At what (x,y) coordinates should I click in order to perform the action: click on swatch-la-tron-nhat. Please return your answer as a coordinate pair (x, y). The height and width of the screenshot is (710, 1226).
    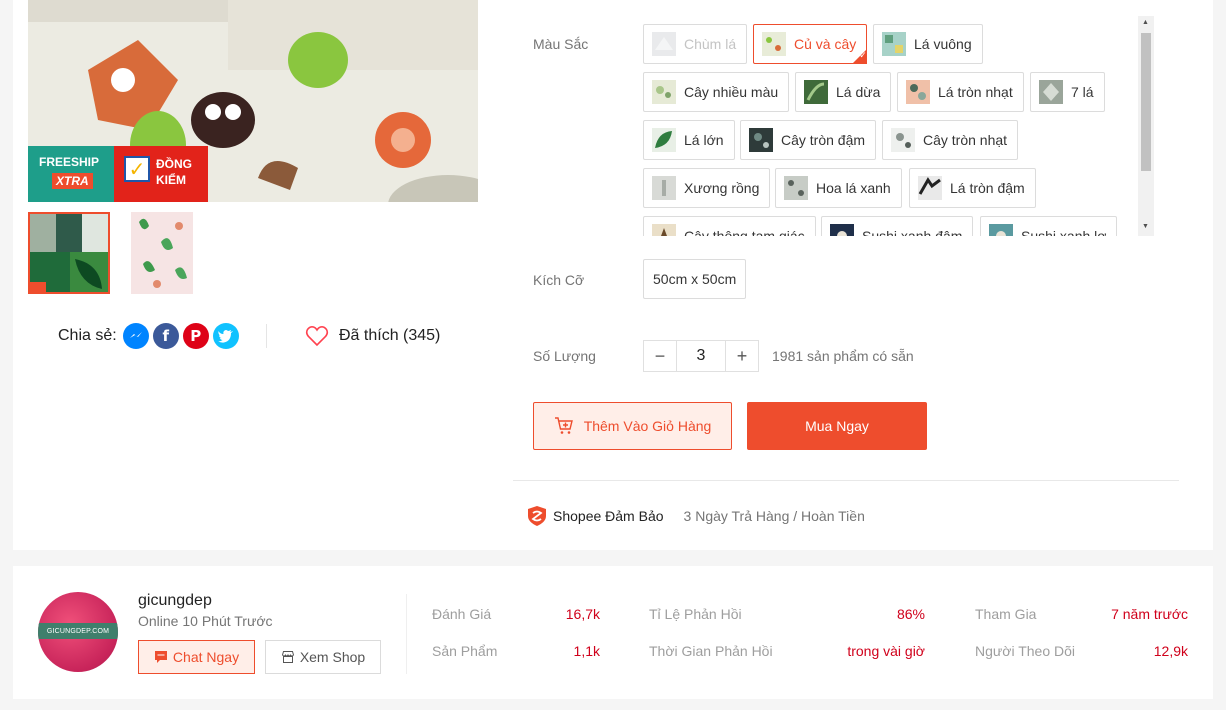
    Looking at the image, I should click on (918, 92).